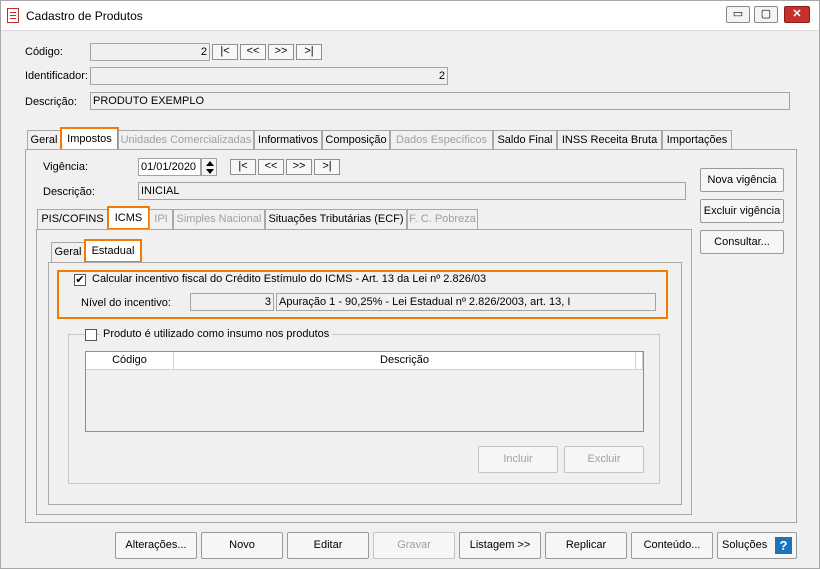 This screenshot has height=569, width=820. What do you see at coordinates (639, 361) in the screenshot?
I see `grid-header-extra` at bounding box center [639, 361].